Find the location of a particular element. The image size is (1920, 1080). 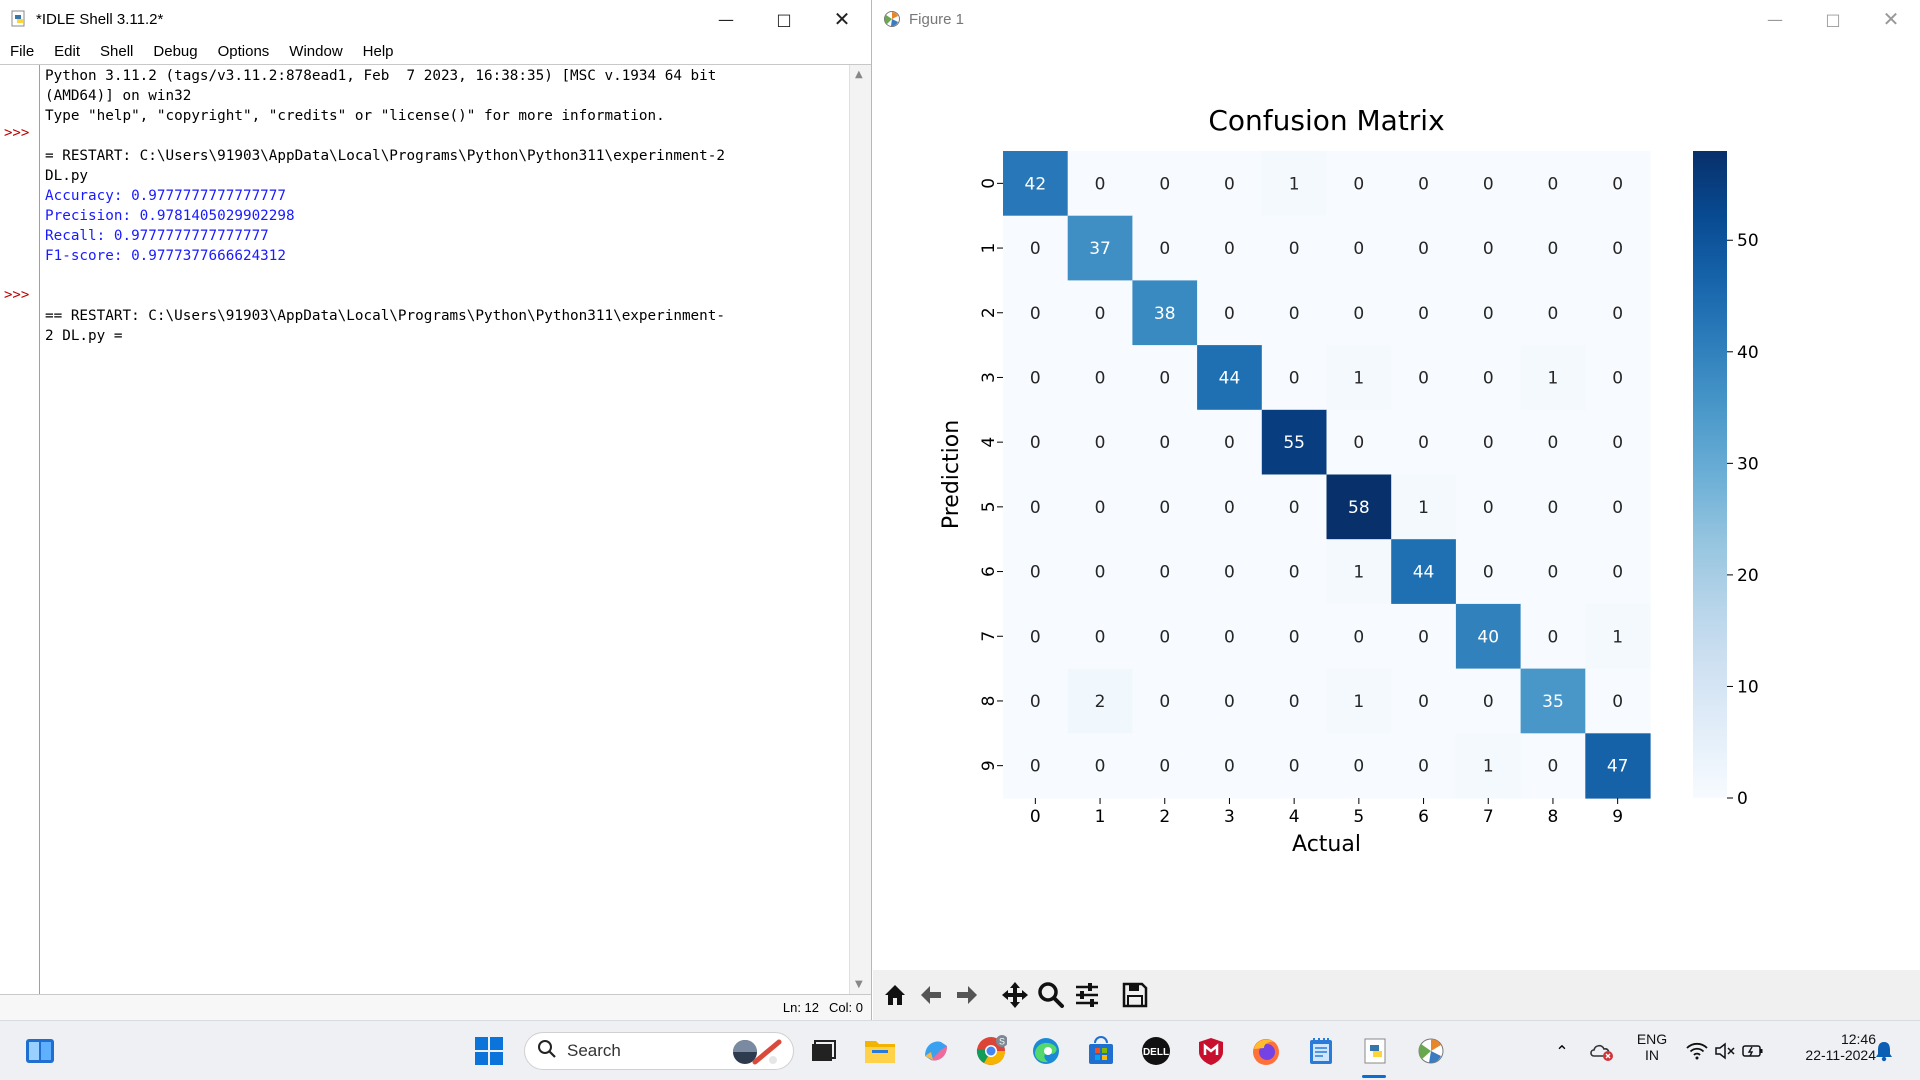

taskbar-search: Search is located at coordinates (659, 1051).